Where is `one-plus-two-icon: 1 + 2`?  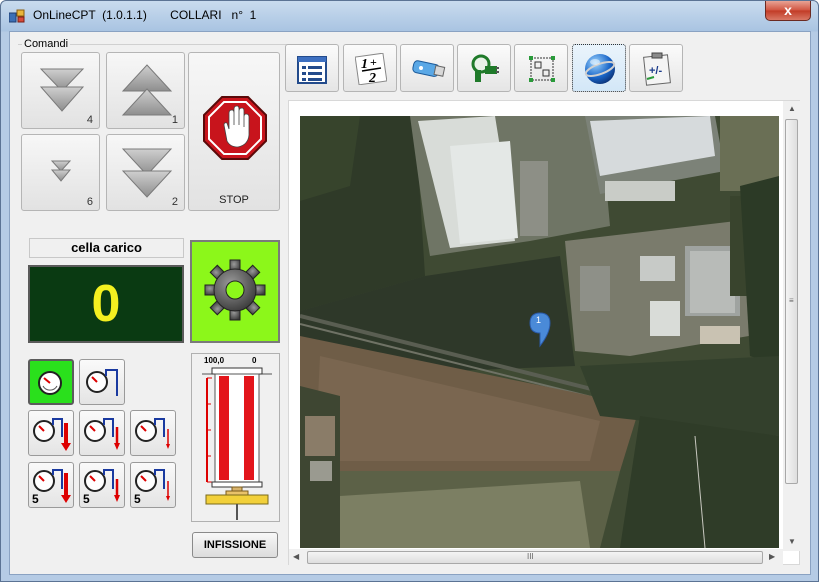
one-plus-two-icon: 1 + 2 is located at coordinates (371, 69).